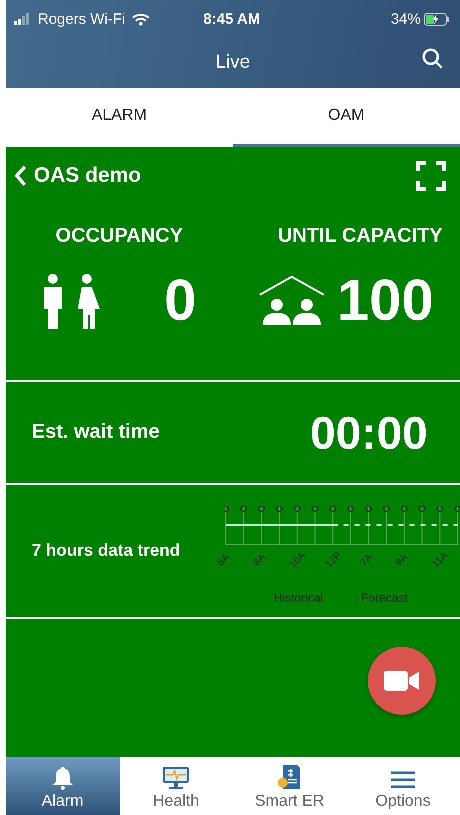  Describe the element at coordinates (63, 778) in the screenshot. I see `bell-icon` at that location.